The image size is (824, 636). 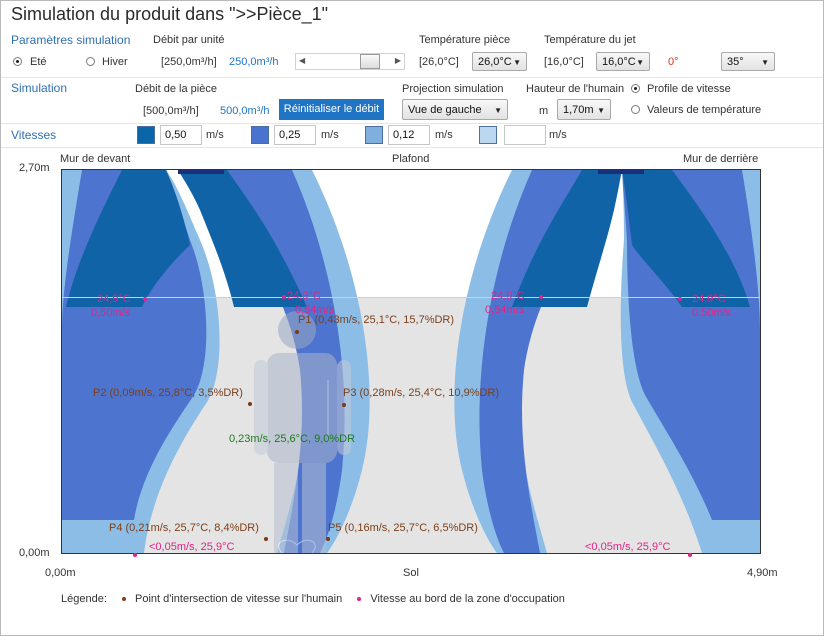 What do you see at coordinates (411, 573) in the screenshot?
I see `x-axis-center-label: Sol` at bounding box center [411, 573].